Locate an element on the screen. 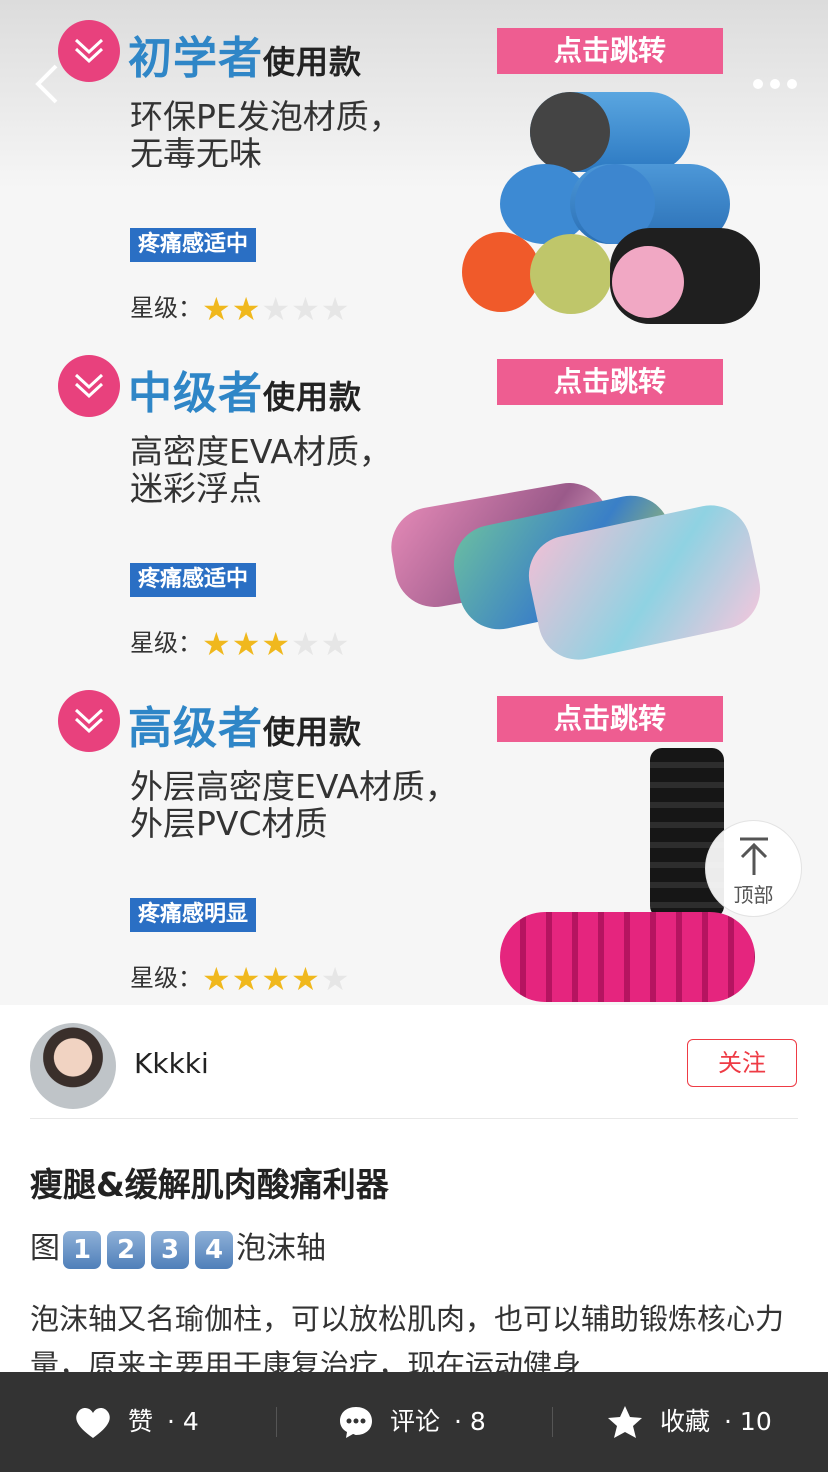 The height and width of the screenshot is (1472, 828). collect-button: 收藏 · 10 is located at coordinates (689, 1422).